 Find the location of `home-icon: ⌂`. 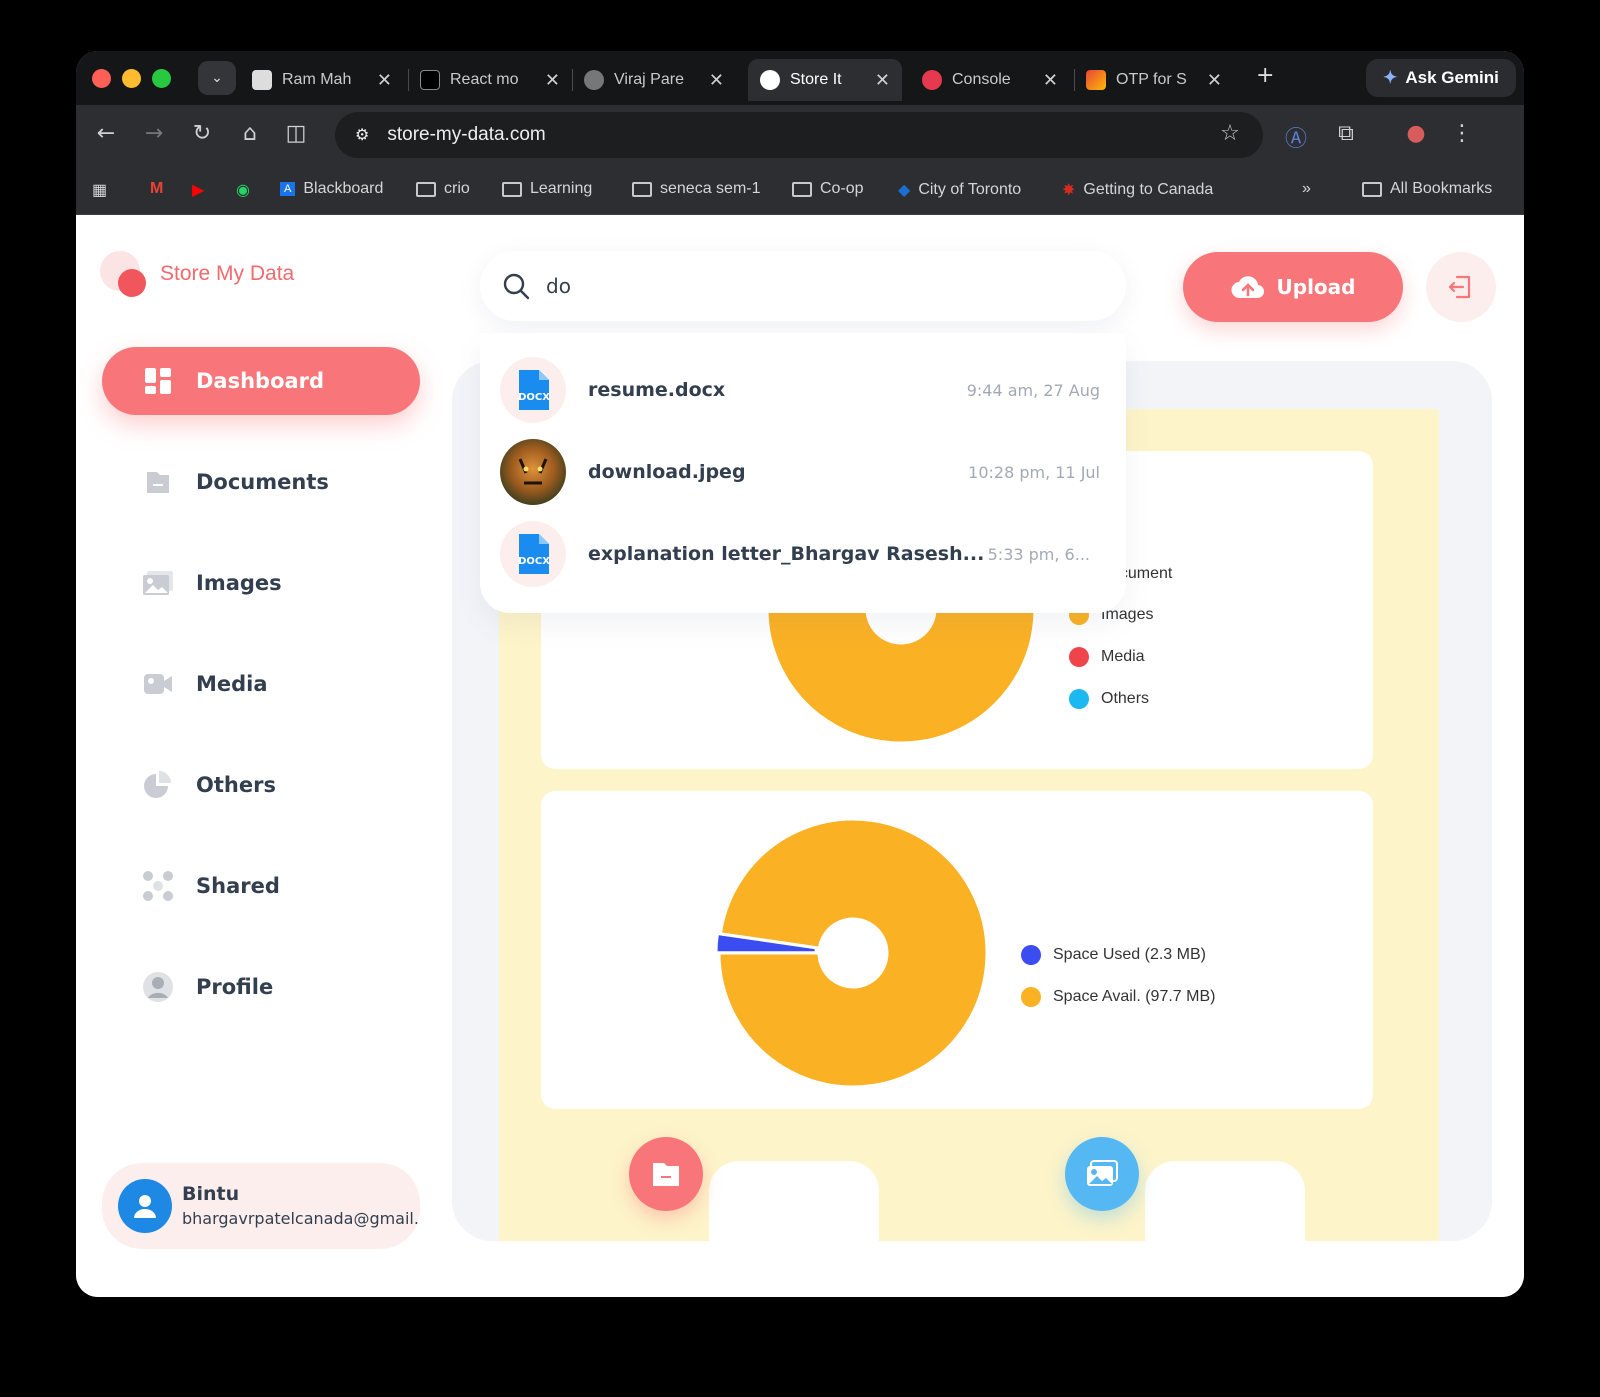

home-icon: ⌂ is located at coordinates (250, 133).